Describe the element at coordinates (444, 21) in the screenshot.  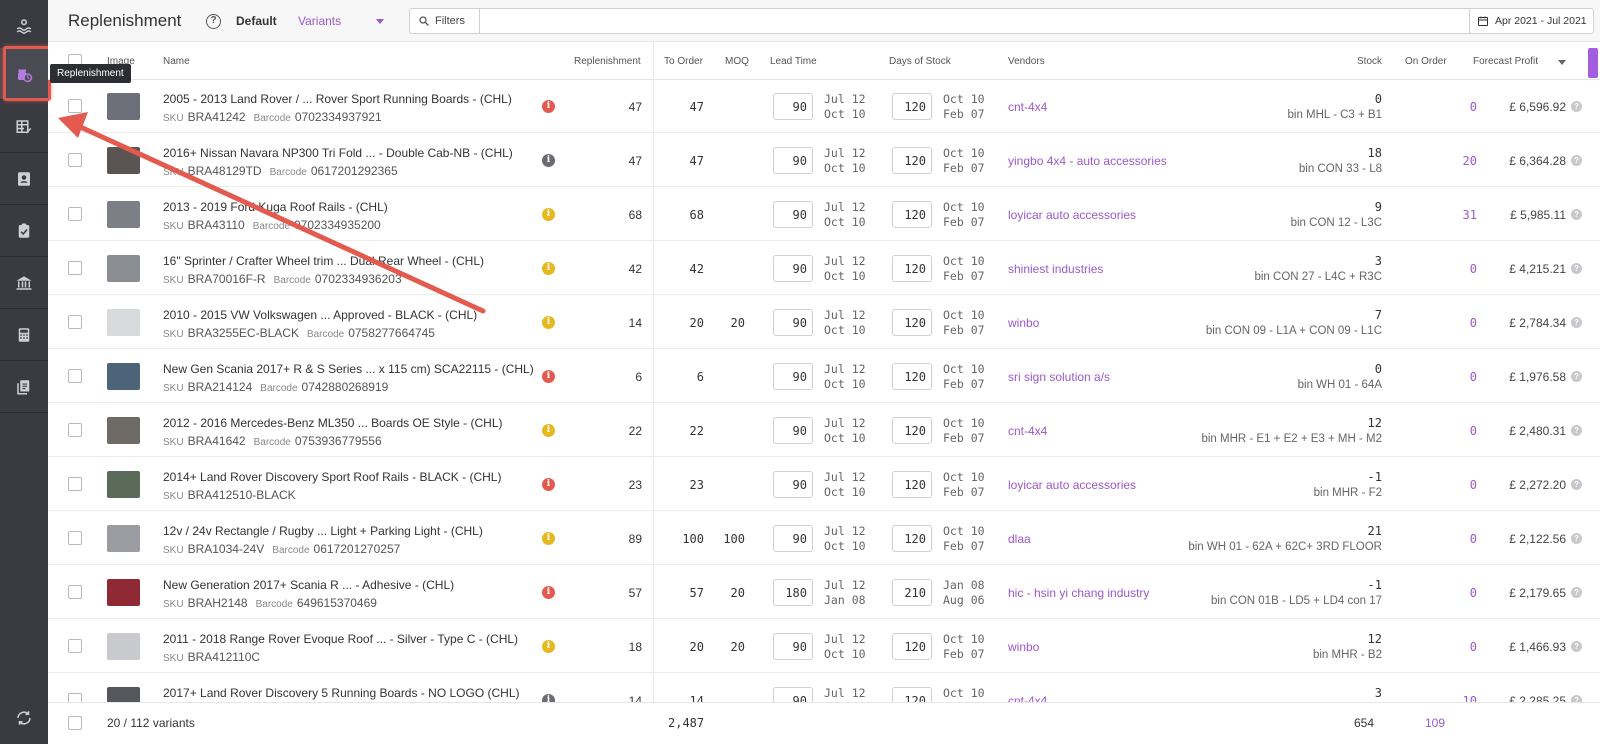
I see `filters-button: Filters` at that location.